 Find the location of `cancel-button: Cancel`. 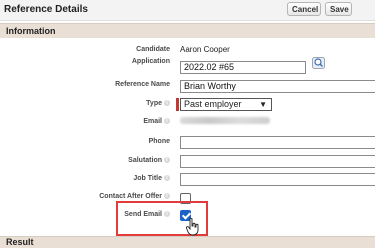

cancel-button: Cancel is located at coordinates (304, 9).